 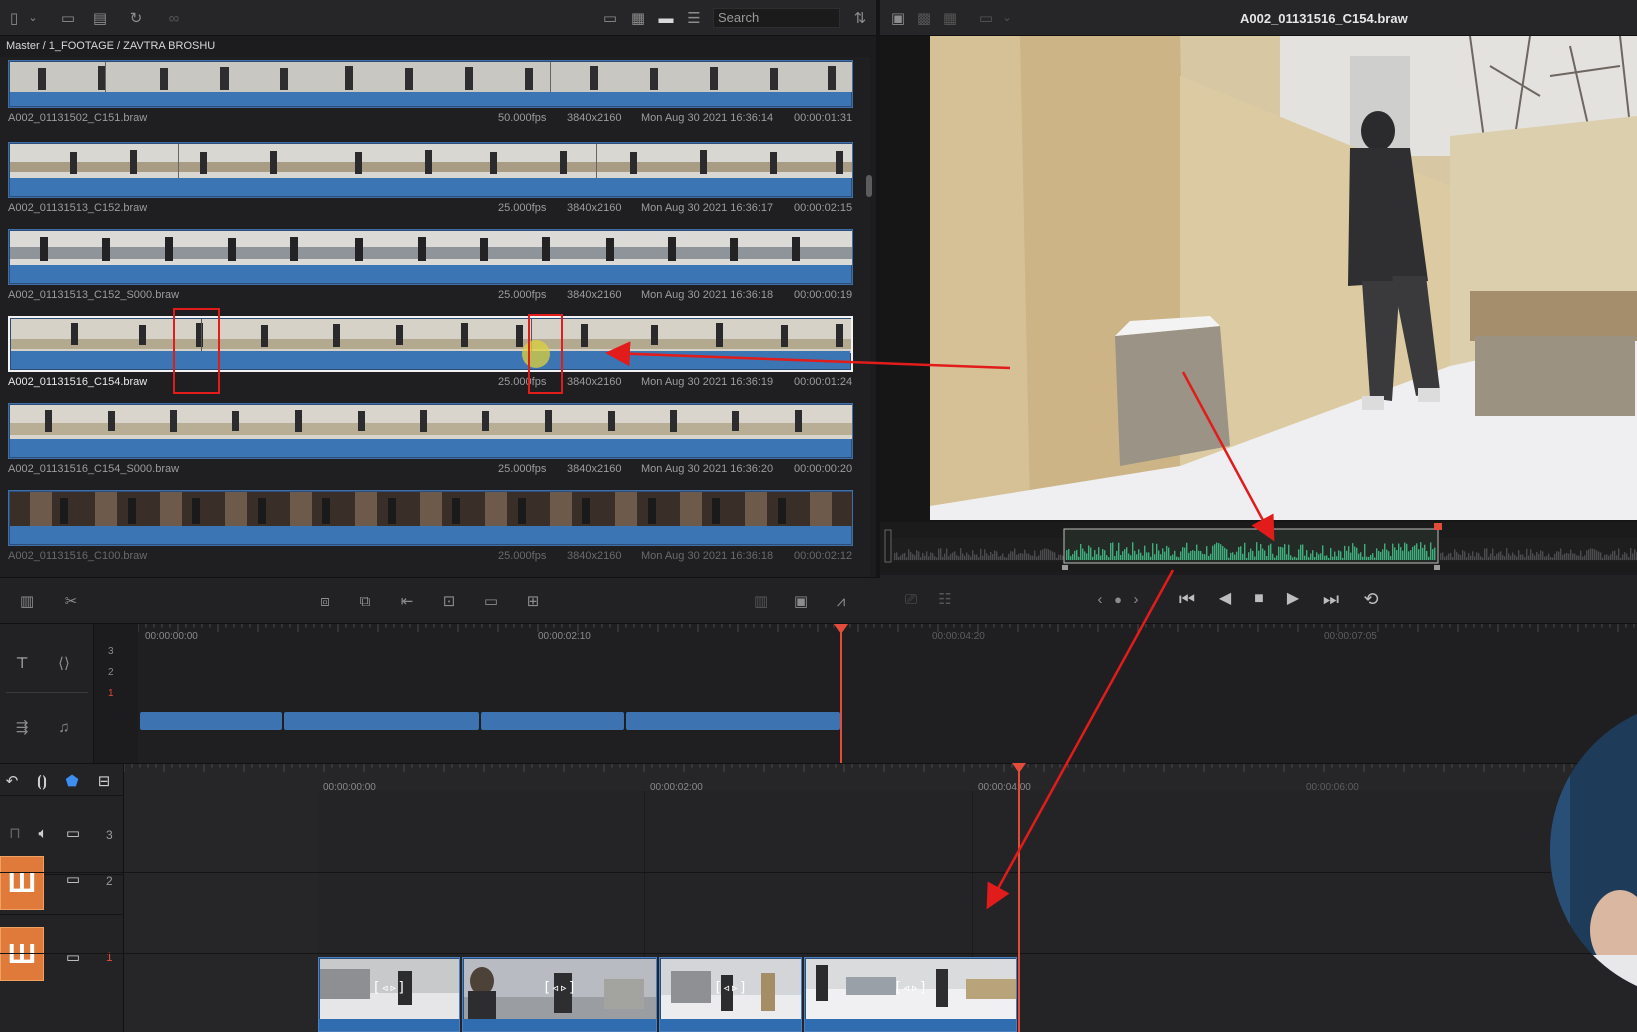 What do you see at coordinates (666, 18) in the screenshot?
I see `filmstrip-view-icon: ▬` at bounding box center [666, 18].